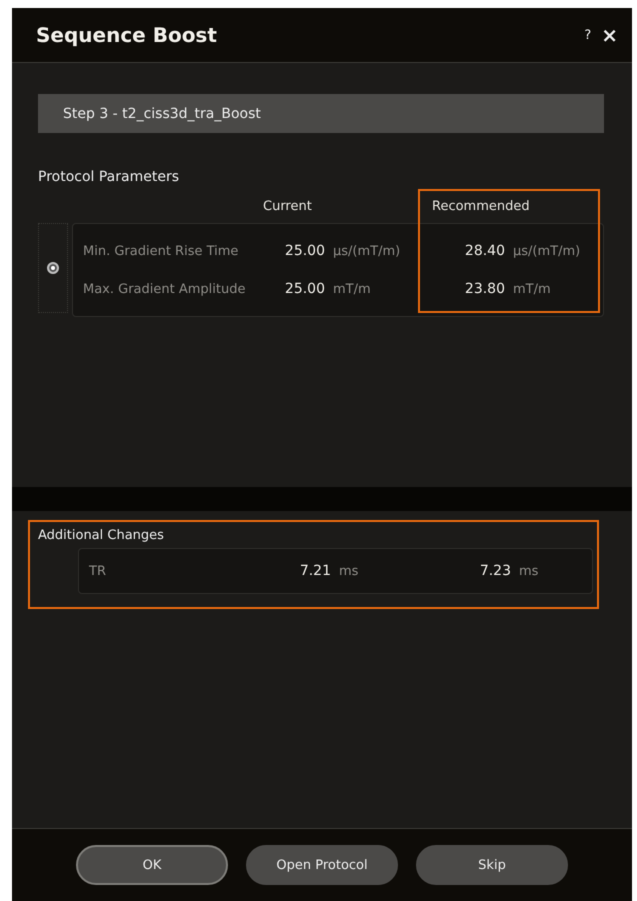  Describe the element at coordinates (161, 251) in the screenshot. I see `parameter-name: Min. Gradient Rise Time` at that location.